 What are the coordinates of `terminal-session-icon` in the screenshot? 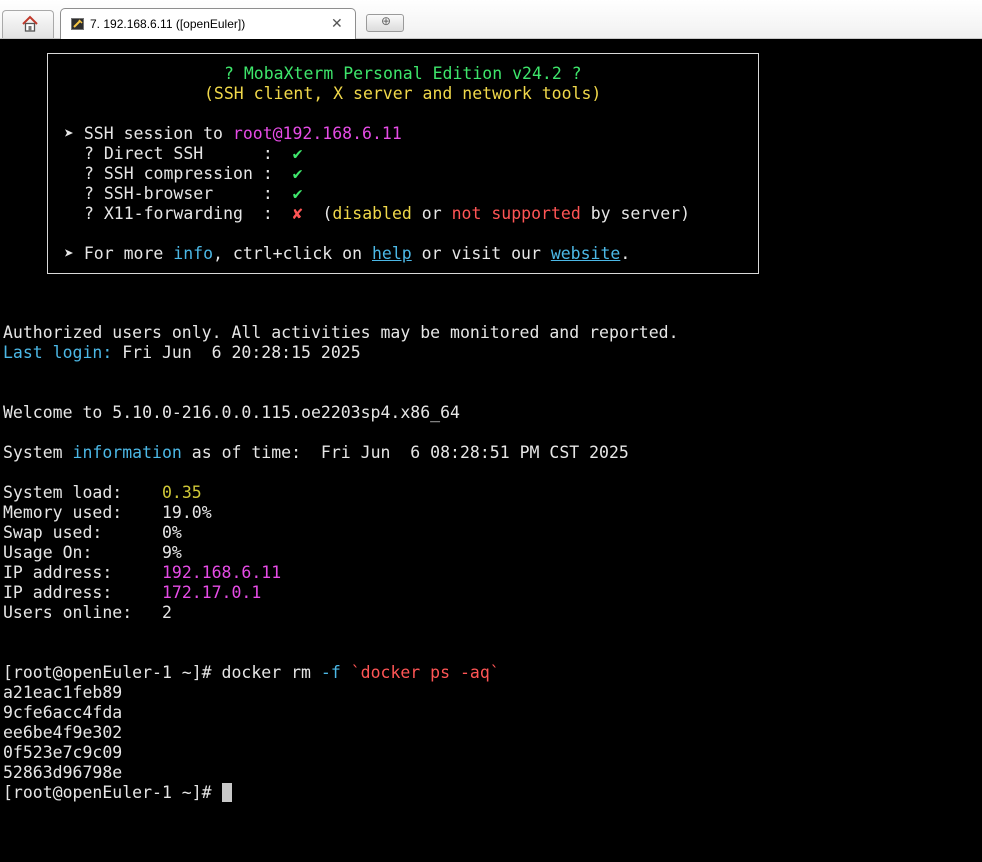 It's located at (77, 24).